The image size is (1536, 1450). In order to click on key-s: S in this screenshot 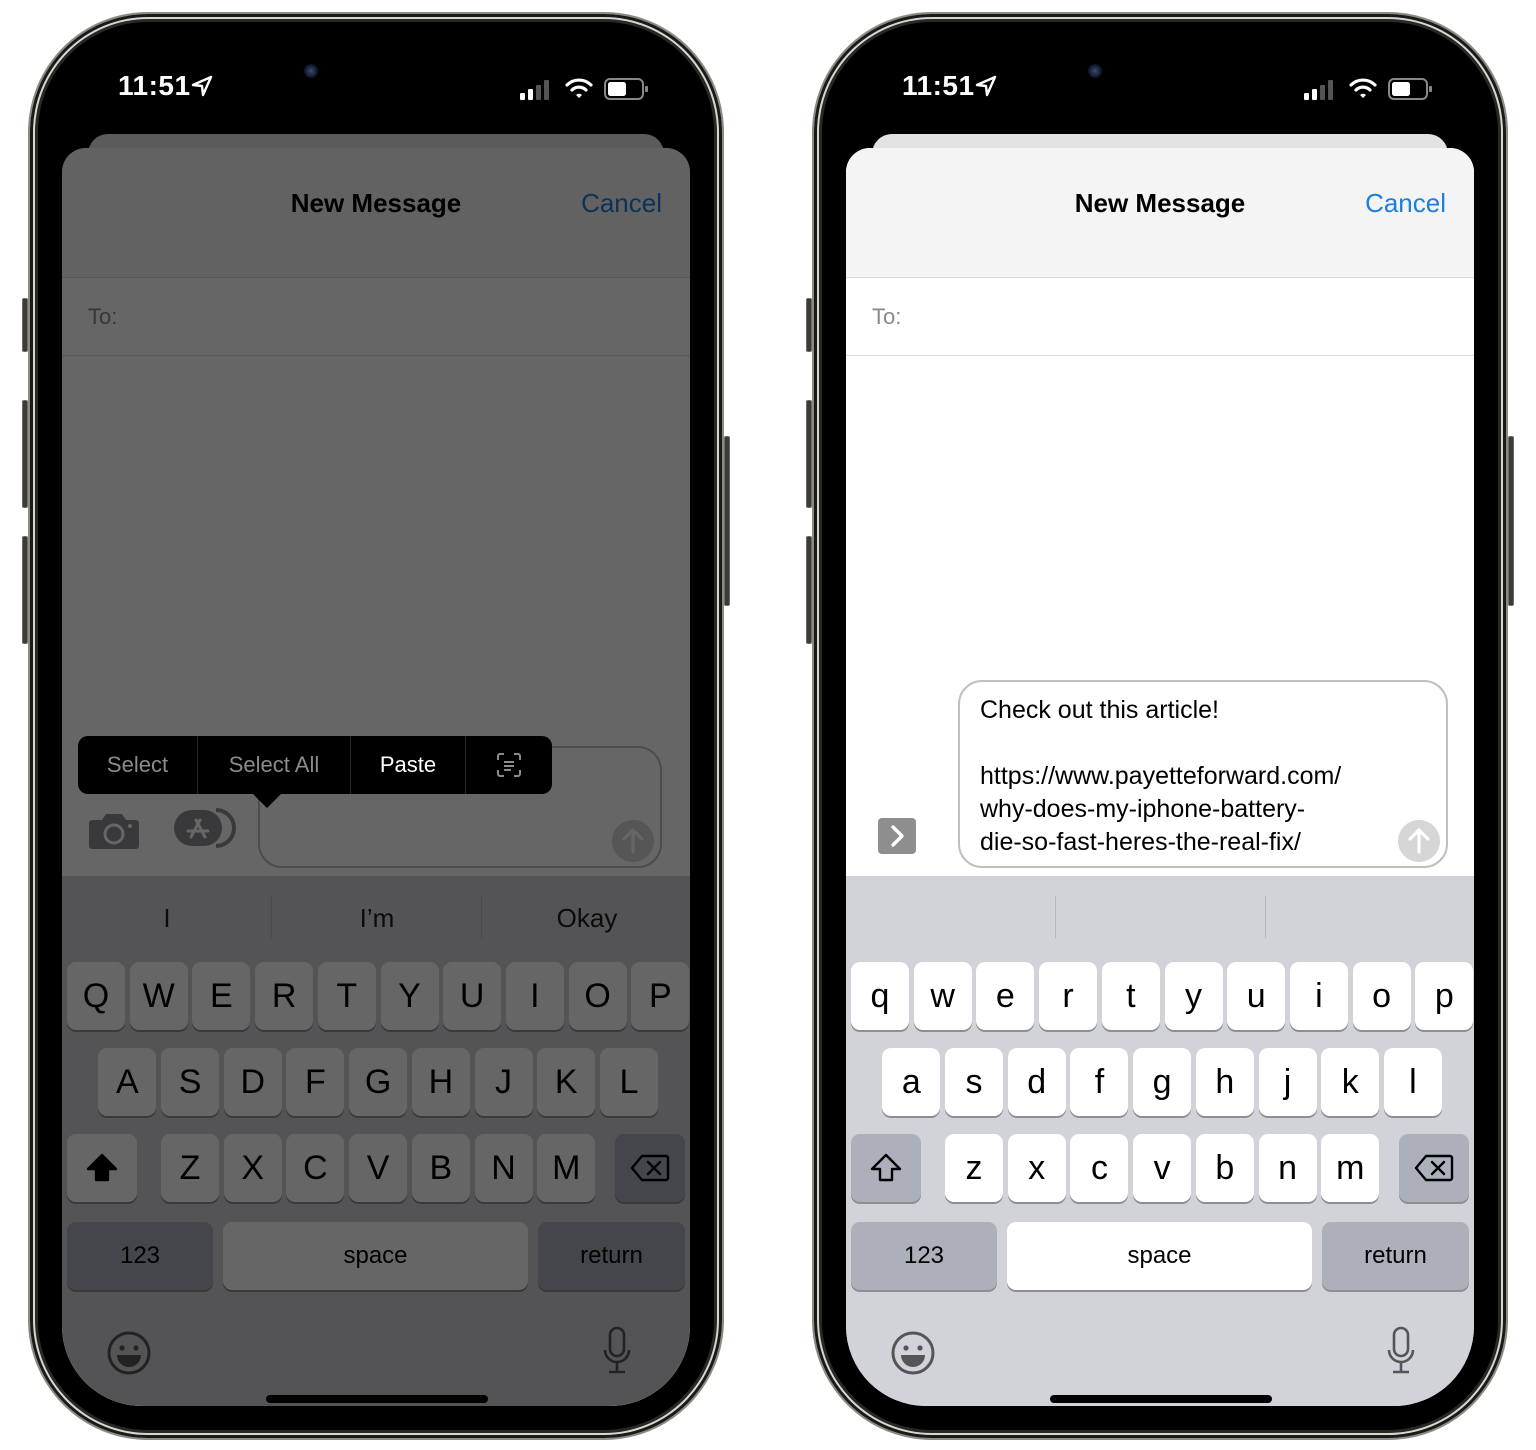, I will do `click(190, 1082)`.